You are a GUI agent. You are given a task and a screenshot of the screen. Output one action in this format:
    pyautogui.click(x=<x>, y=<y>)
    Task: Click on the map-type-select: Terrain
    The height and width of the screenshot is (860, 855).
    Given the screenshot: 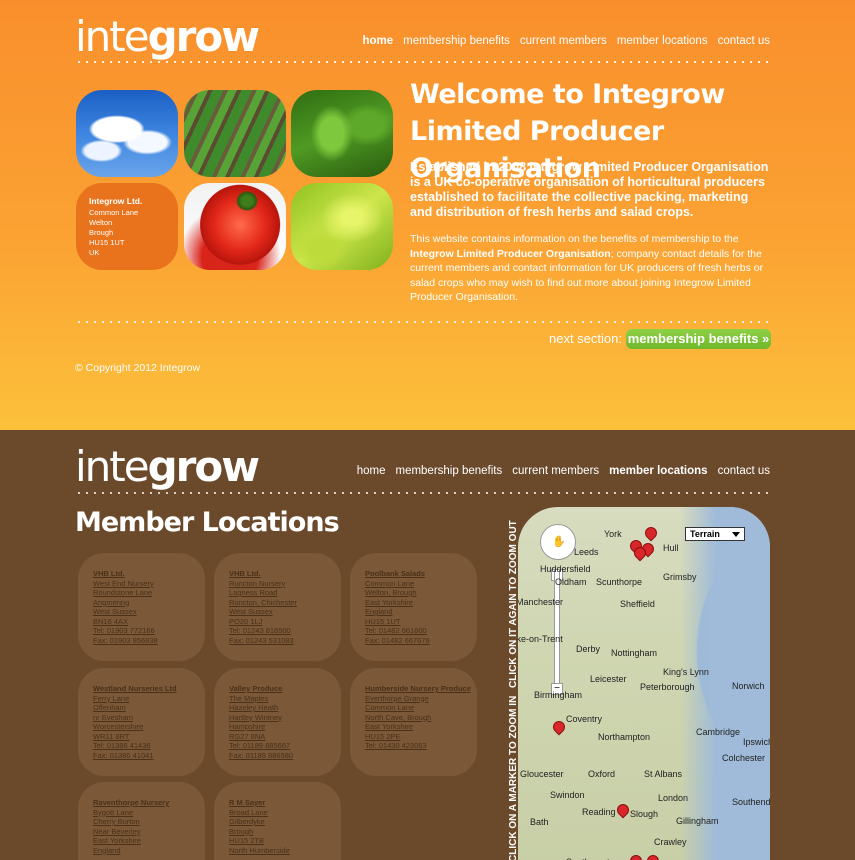 What is the action you would take?
    pyautogui.click(x=715, y=534)
    